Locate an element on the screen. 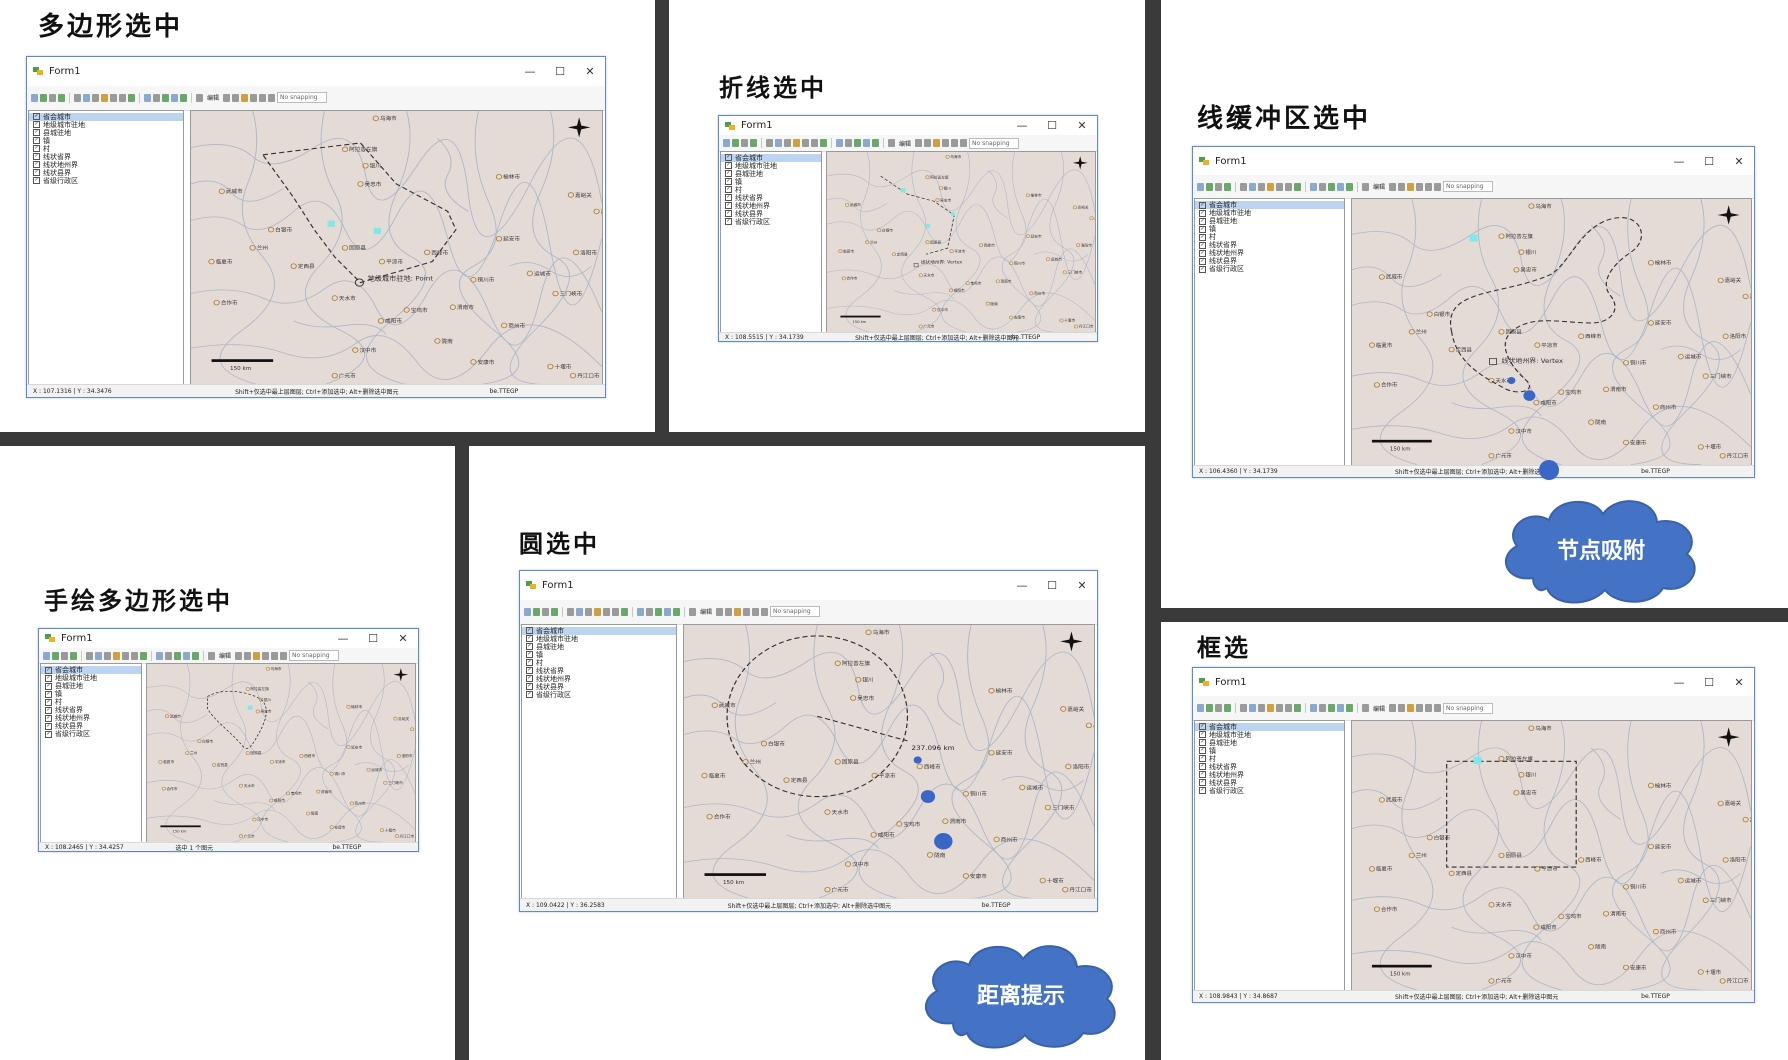 This screenshot has width=1788, height=1060. layer-item: ✓ 镇 is located at coordinates (1269, 751).